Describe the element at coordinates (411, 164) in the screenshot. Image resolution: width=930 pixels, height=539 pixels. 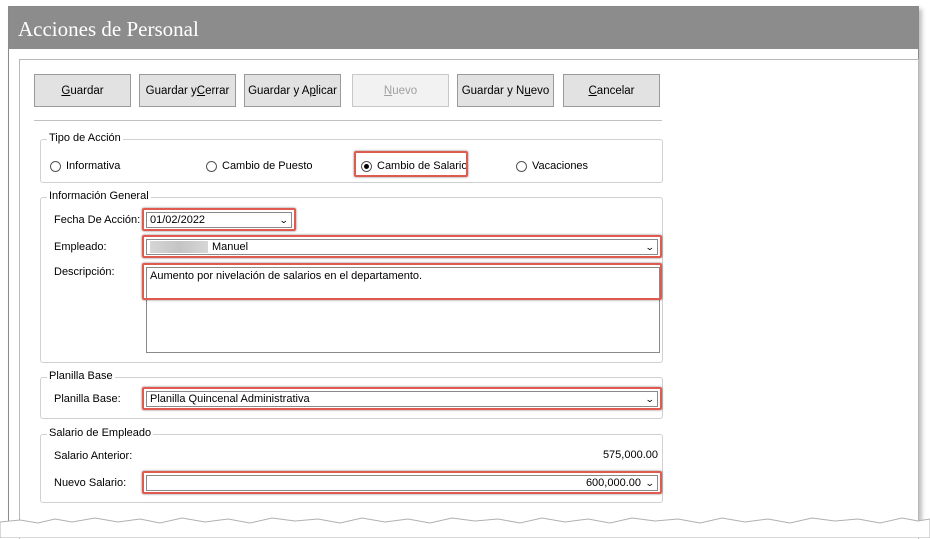
I see `highlight-cambio-salario` at that location.